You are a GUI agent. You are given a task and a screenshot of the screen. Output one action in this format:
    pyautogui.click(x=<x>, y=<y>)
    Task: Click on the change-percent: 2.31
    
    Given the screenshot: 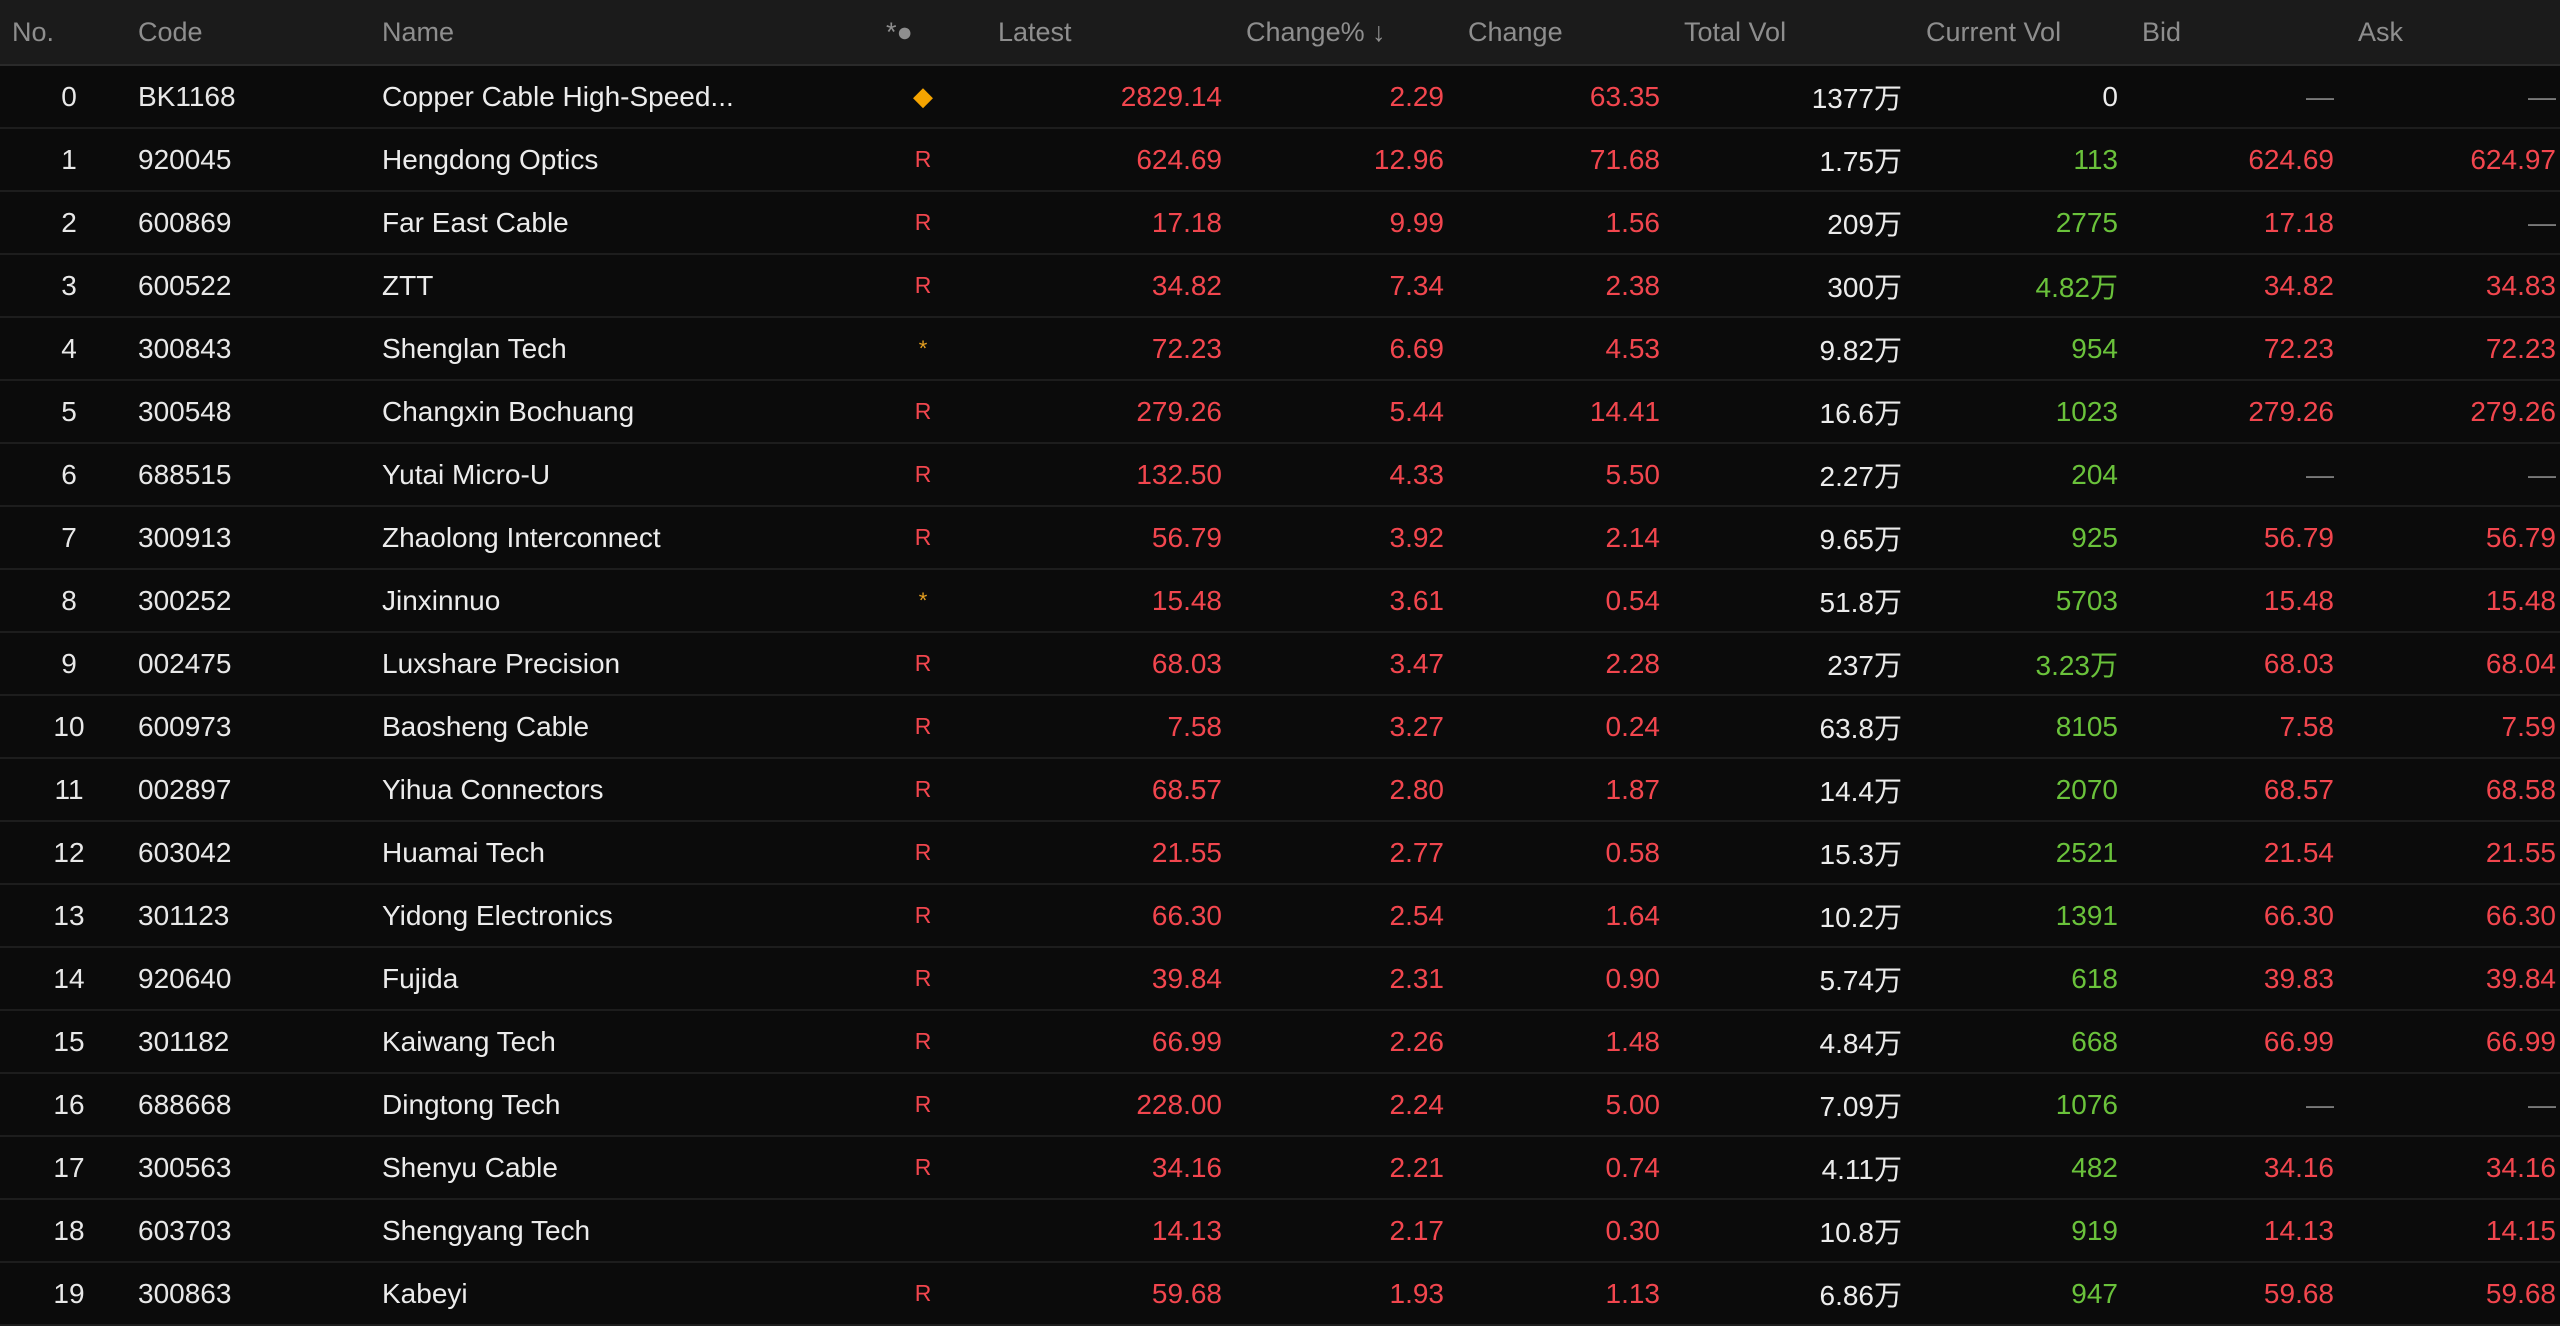 What is the action you would take?
    pyautogui.click(x=1357, y=979)
    